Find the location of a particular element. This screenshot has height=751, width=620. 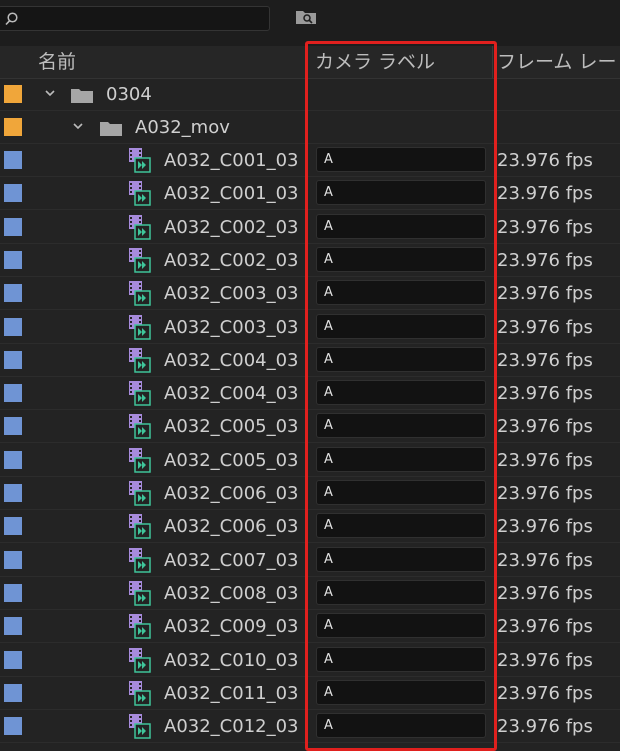

clip-name: A032_C012_03 is located at coordinates (231, 727).